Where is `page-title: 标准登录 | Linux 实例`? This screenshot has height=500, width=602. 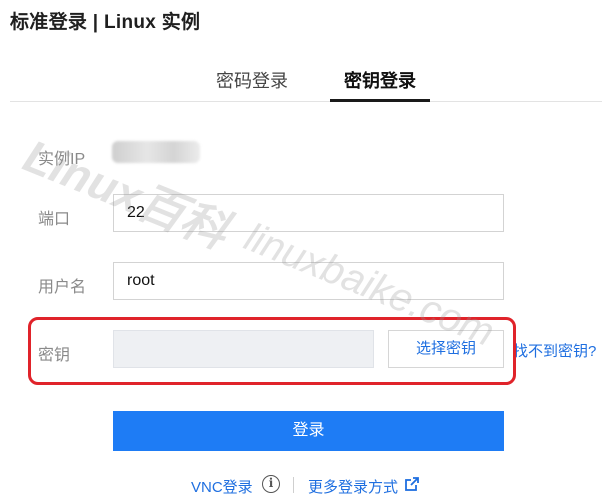
page-title: 标准登录 | Linux 实例 is located at coordinates (105, 22).